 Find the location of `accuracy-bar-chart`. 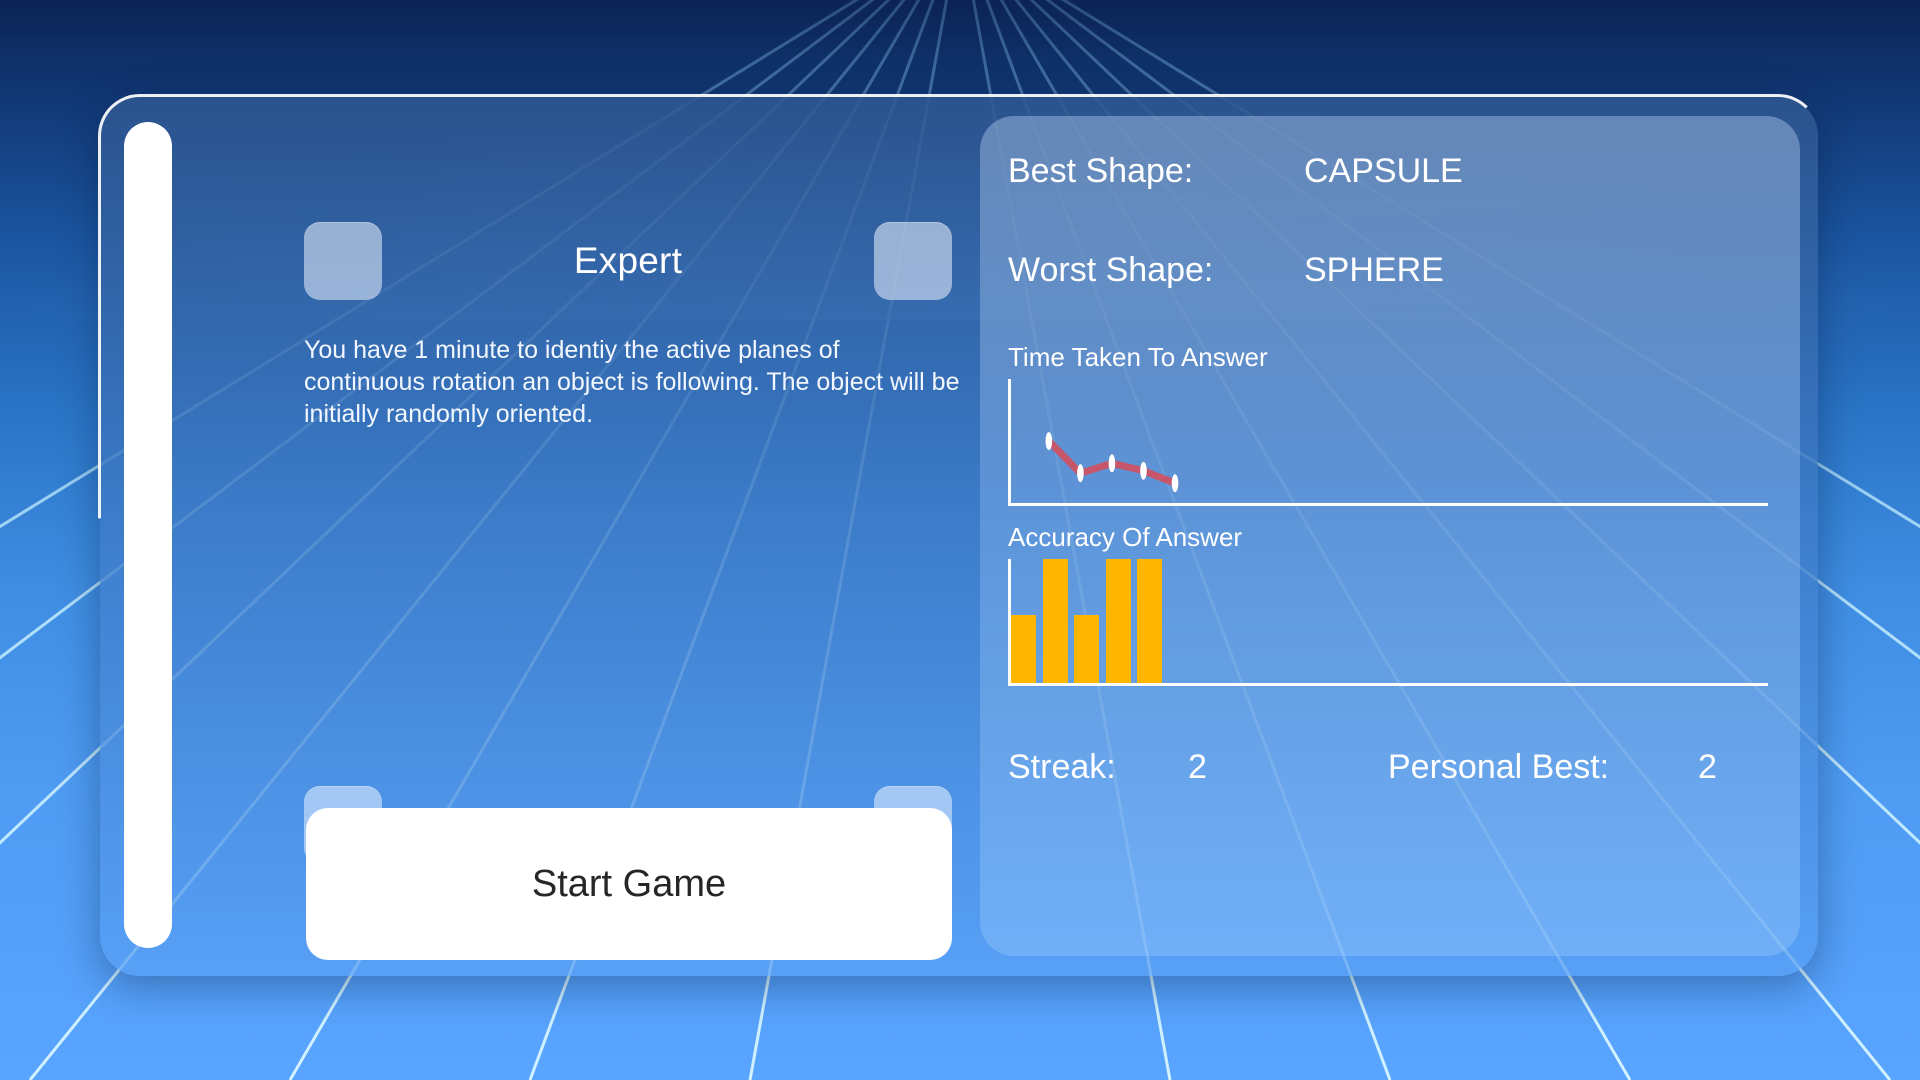

accuracy-bar-chart is located at coordinates (1388, 622).